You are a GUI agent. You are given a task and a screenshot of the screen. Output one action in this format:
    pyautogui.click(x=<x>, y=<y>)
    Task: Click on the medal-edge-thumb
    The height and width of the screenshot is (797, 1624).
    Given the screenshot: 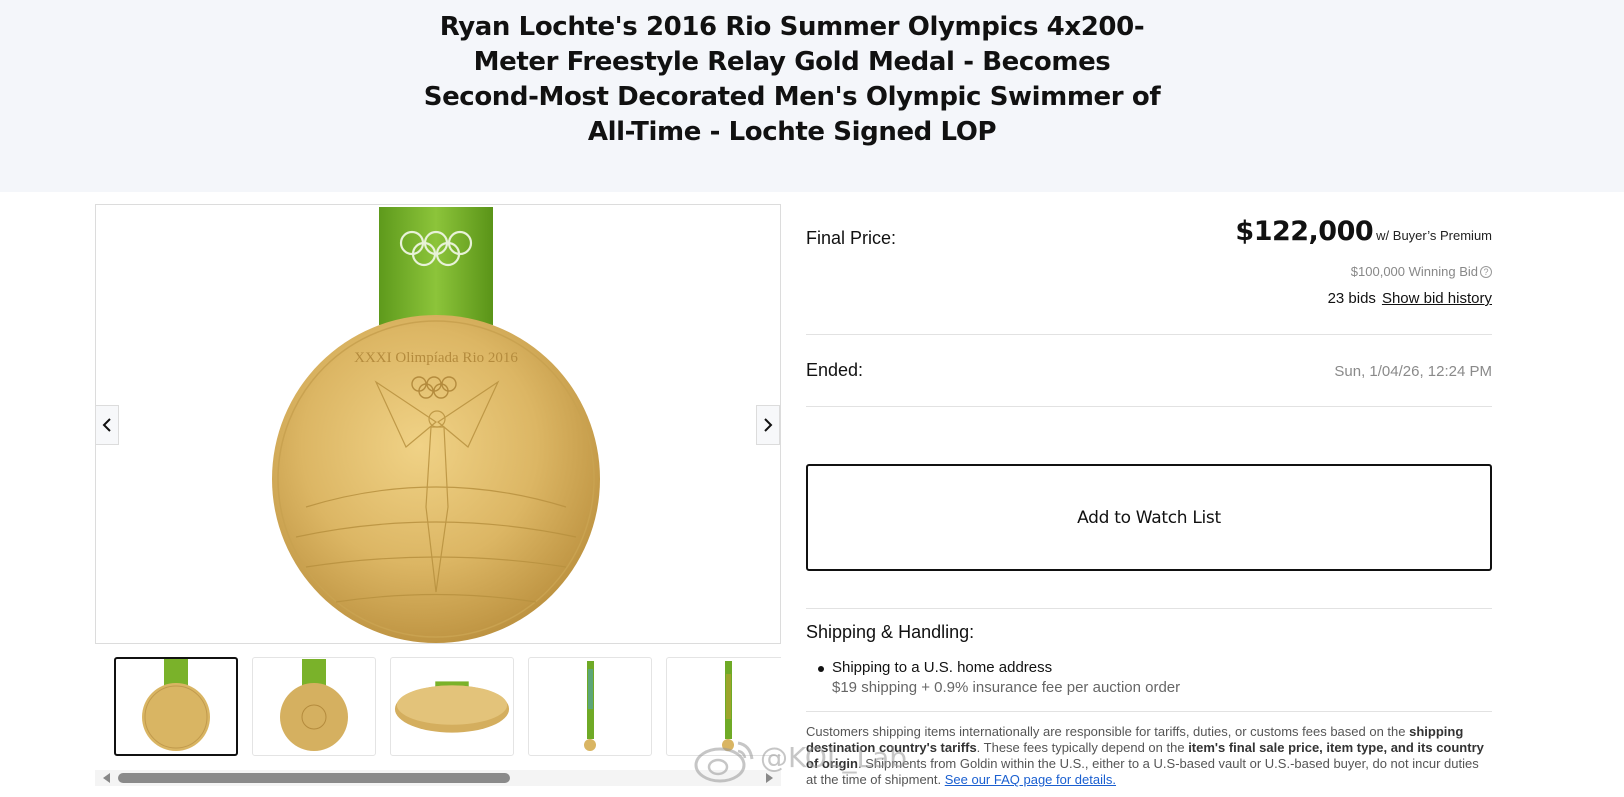 What is the action you would take?
    pyautogui.click(x=452, y=707)
    